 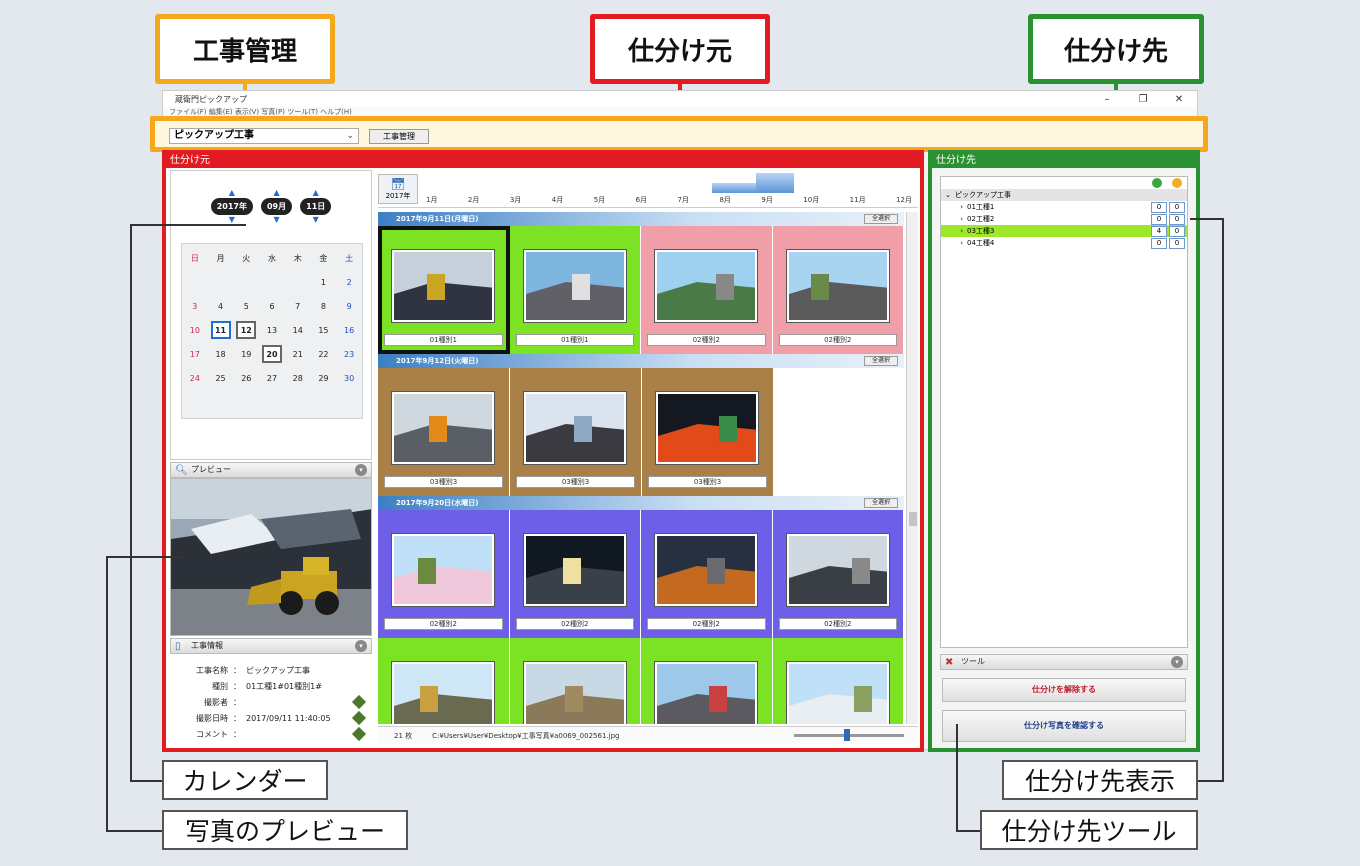 What do you see at coordinates (1064, 231) in the screenshot?
I see `tree-item: › 03工種3 4 0` at bounding box center [1064, 231].